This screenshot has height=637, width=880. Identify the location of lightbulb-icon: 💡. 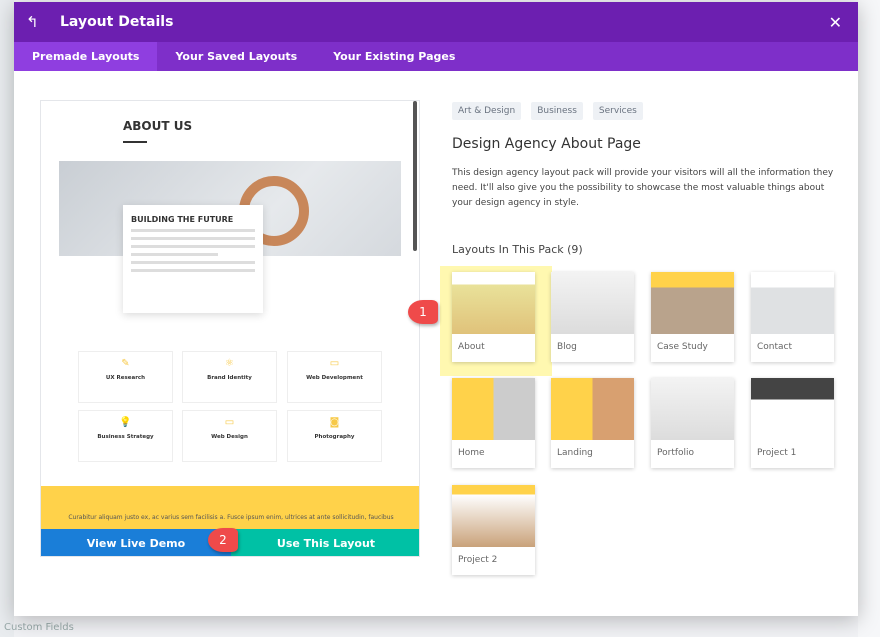
(125, 422).